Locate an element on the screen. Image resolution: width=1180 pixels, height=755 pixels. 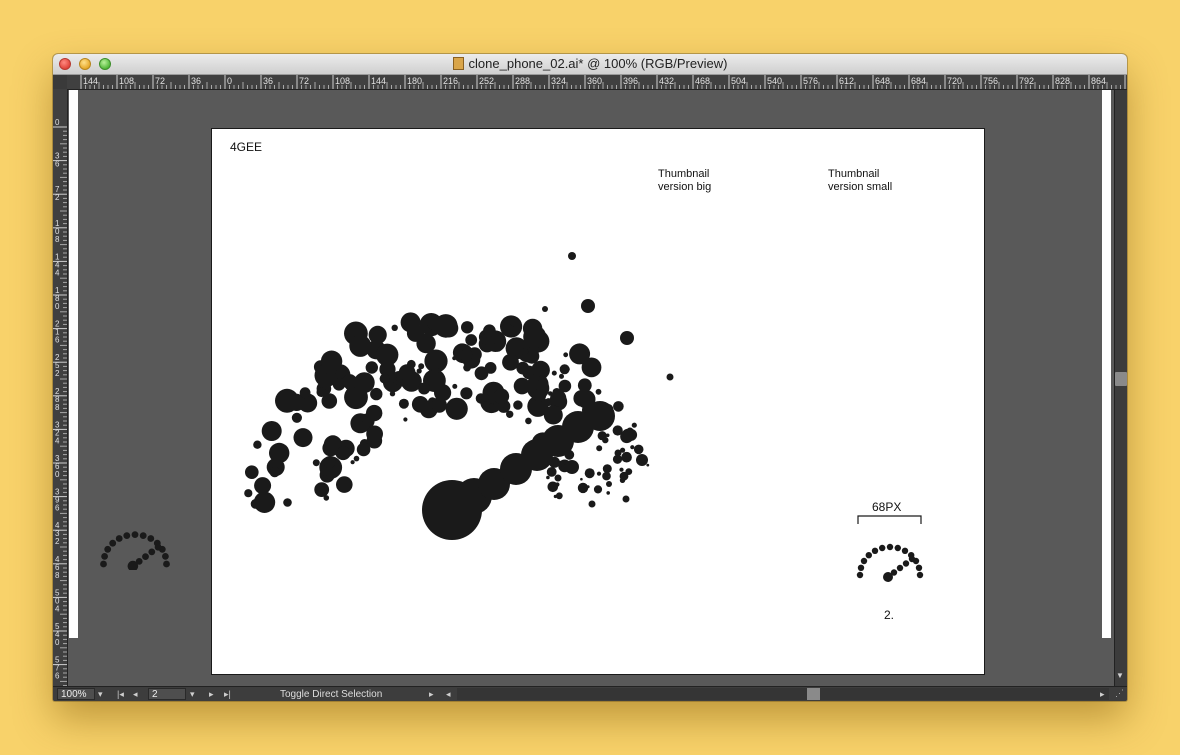
ruler-label: 72 is located at coordinates (160, 81).